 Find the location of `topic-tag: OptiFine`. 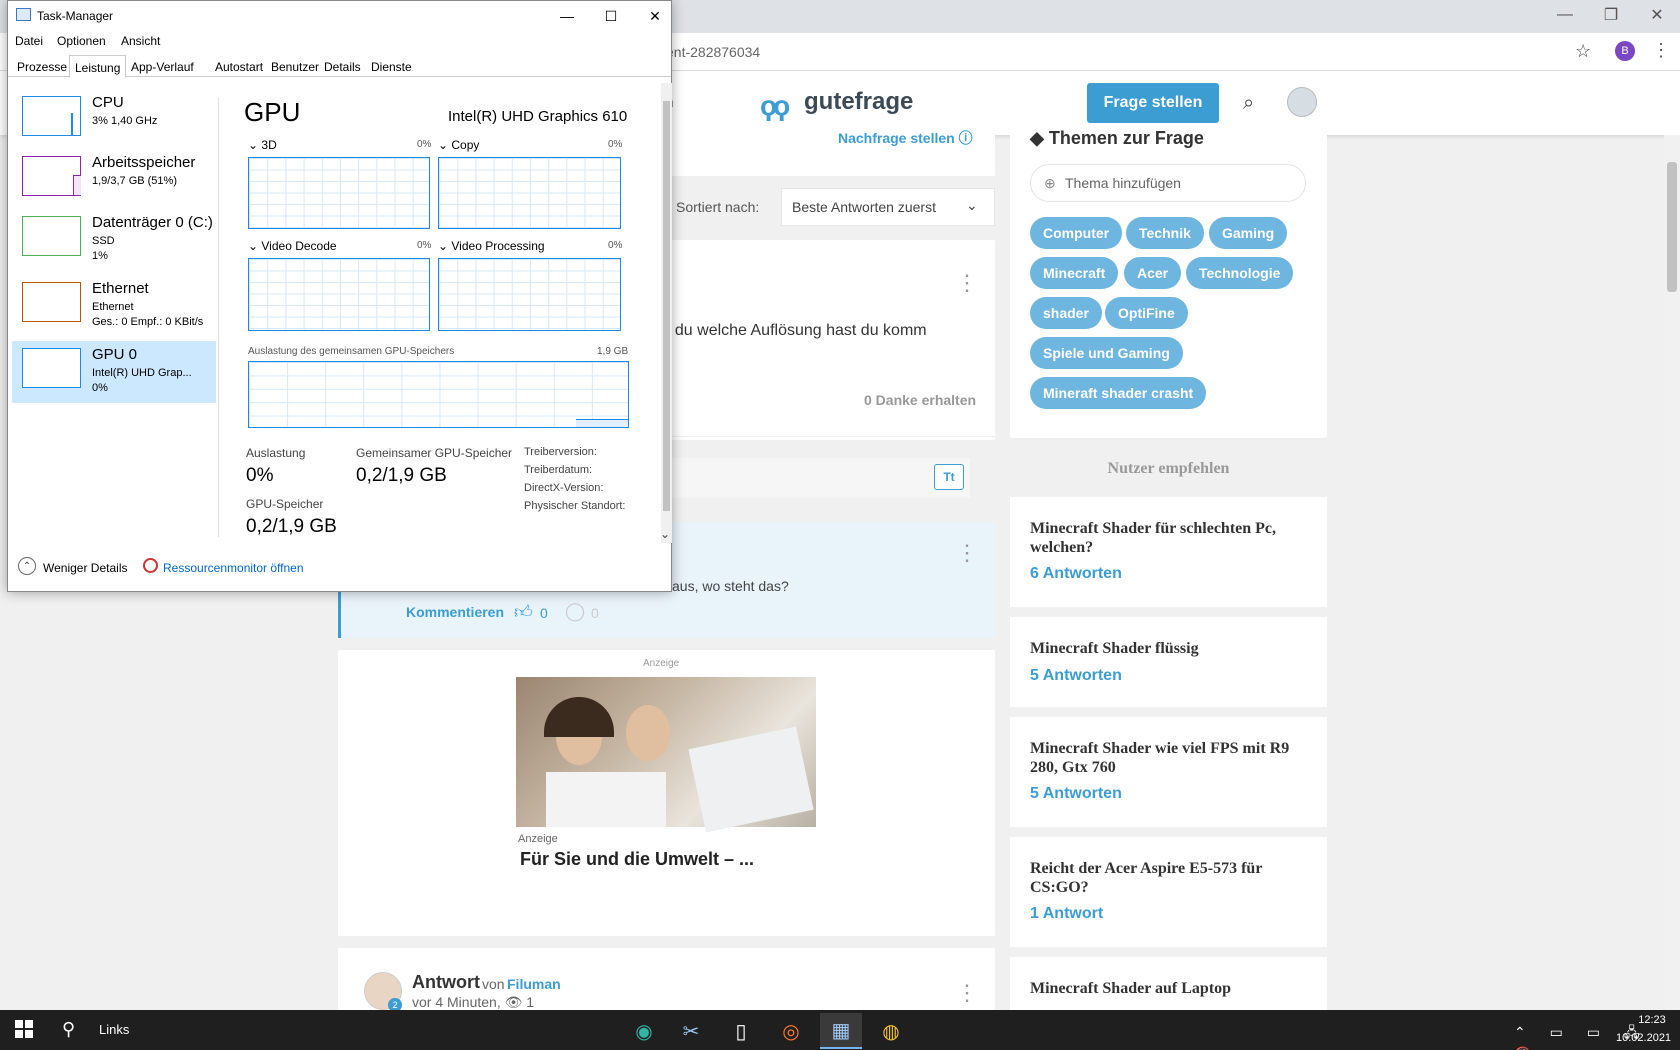

topic-tag: OptiFine is located at coordinates (1146, 313).